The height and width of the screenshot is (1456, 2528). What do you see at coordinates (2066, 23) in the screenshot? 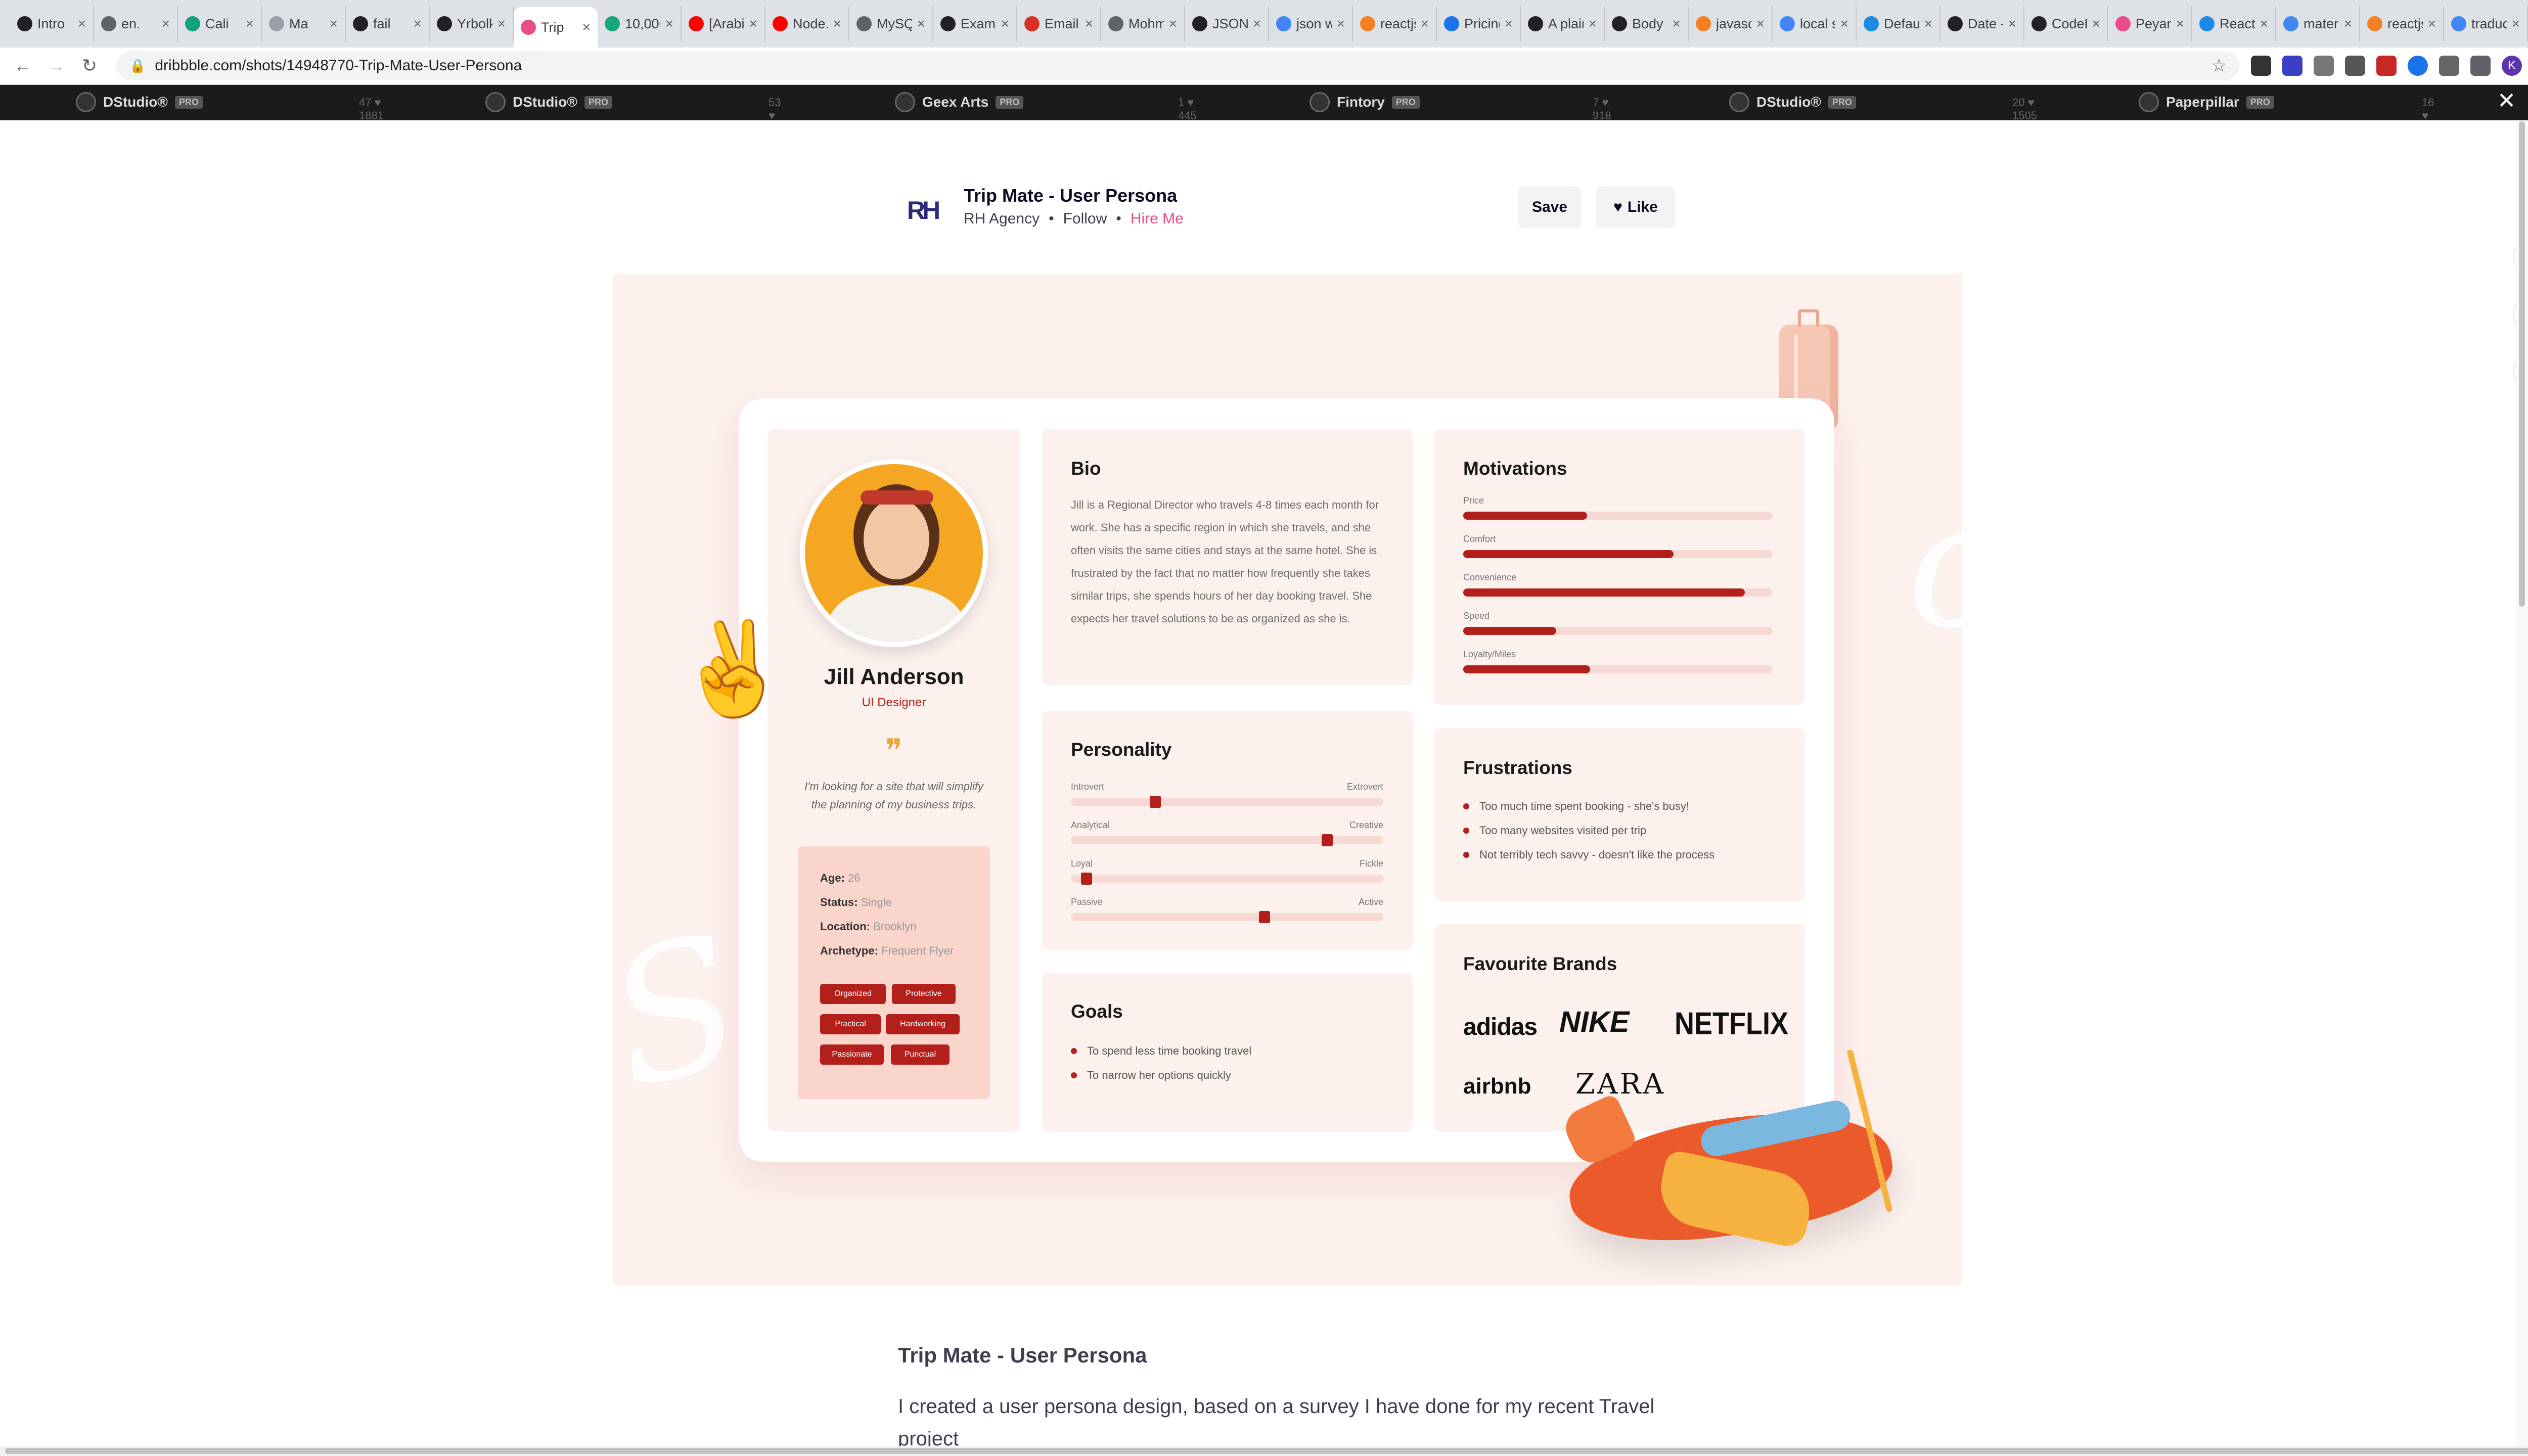
I see `browser-tab: CodePe ×` at bounding box center [2066, 23].